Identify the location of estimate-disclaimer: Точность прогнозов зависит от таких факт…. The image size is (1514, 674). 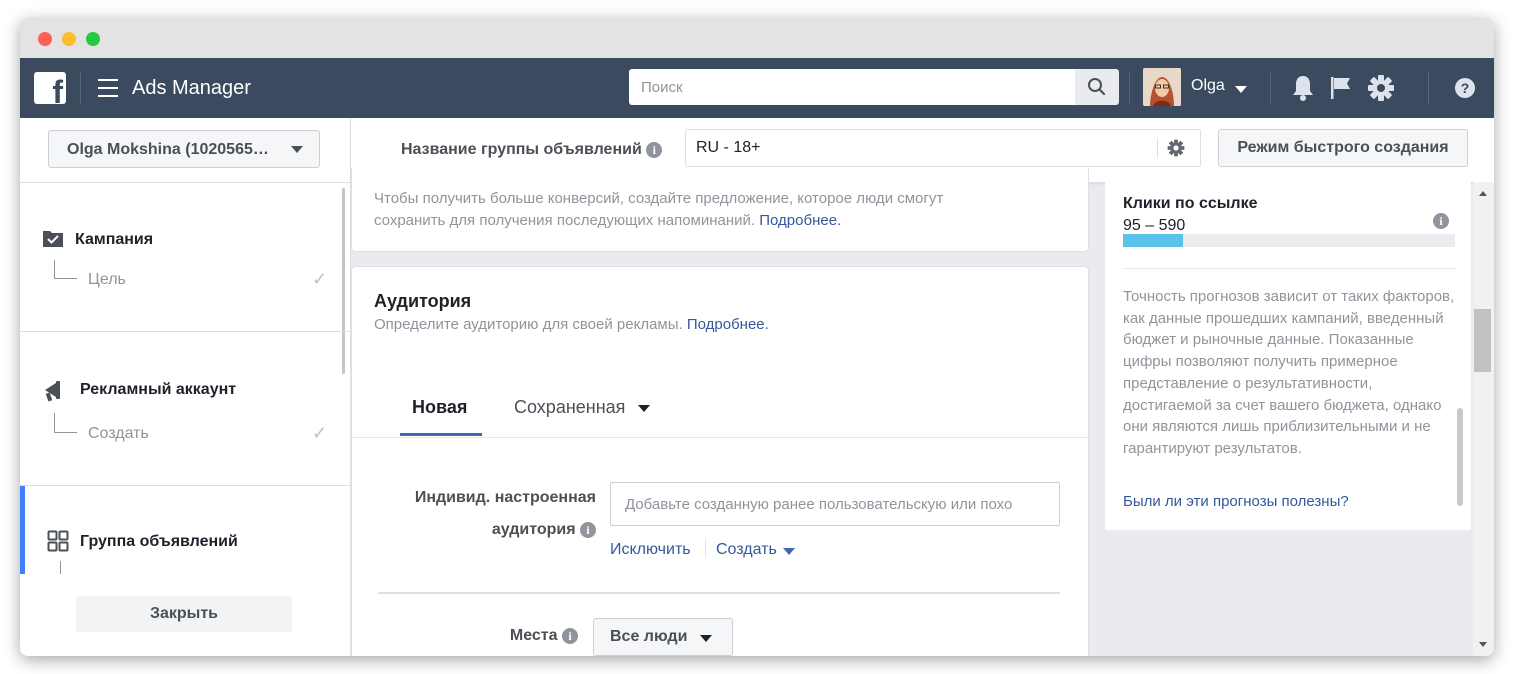
(1289, 372).